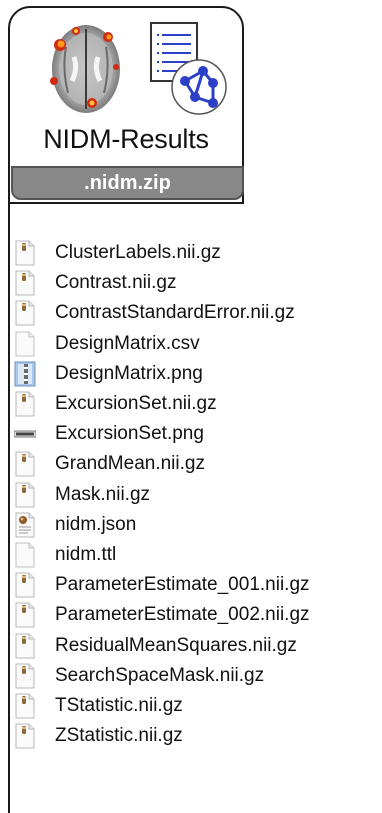  Describe the element at coordinates (126, 139) in the screenshot. I see `card-title: NIDM-Results` at that location.